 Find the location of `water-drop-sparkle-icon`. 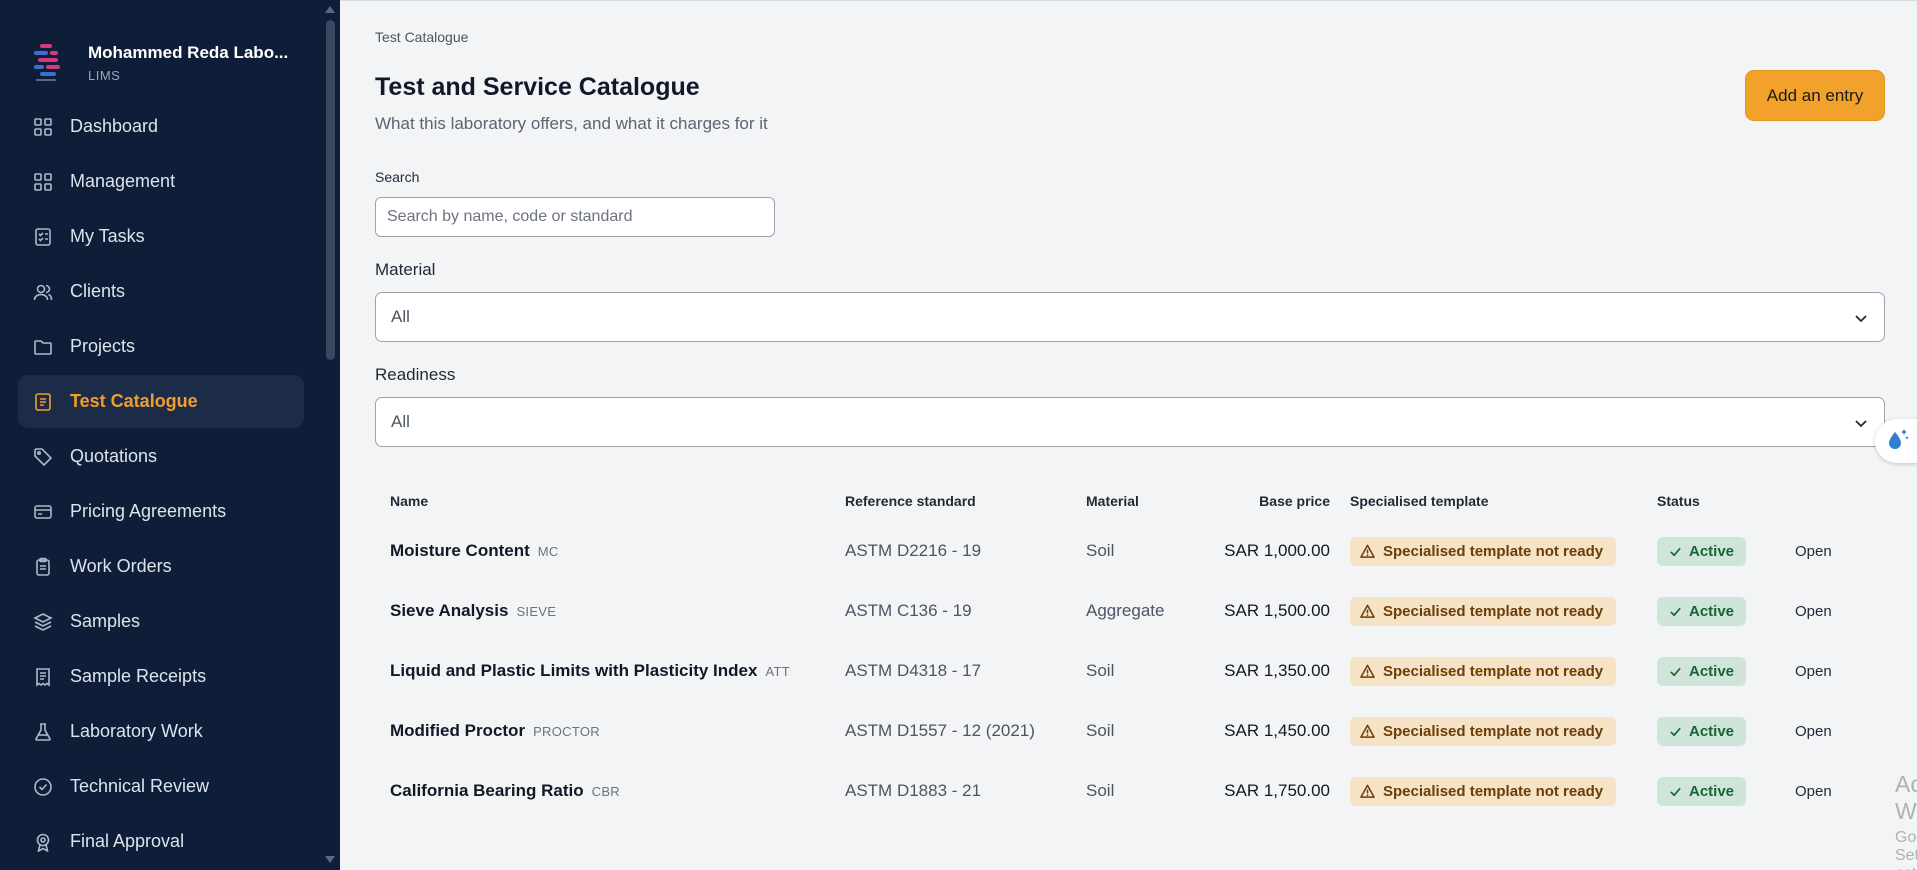

water-drop-sparkle-icon is located at coordinates (1898, 441).